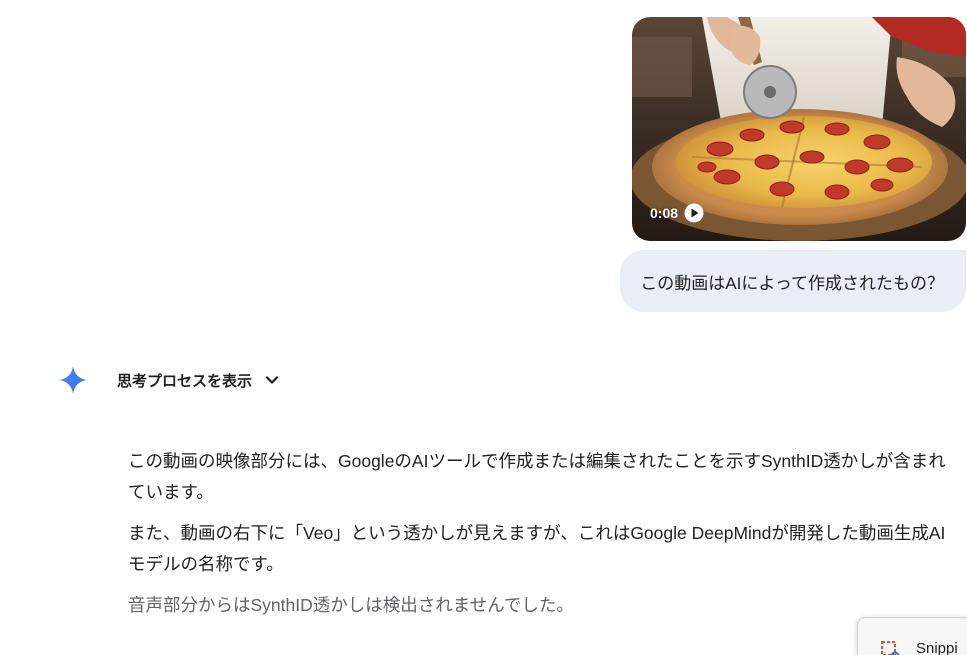  Describe the element at coordinates (799, 129) in the screenshot. I see `video-thumbnail: 0:08` at that location.